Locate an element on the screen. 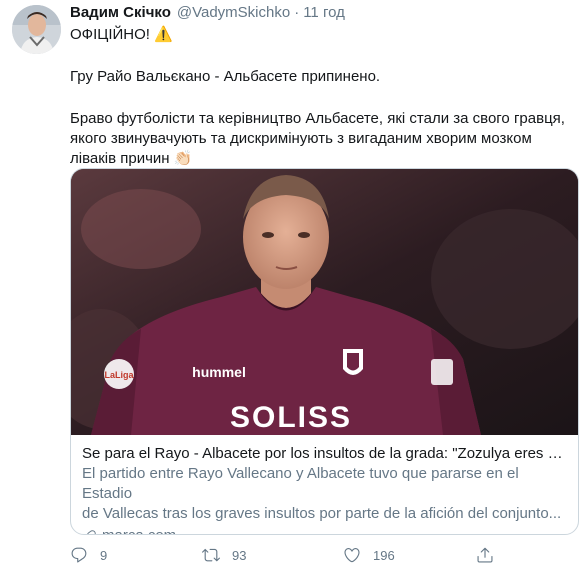 This screenshot has width=588, height=572. share-icon is located at coordinates (485, 555).